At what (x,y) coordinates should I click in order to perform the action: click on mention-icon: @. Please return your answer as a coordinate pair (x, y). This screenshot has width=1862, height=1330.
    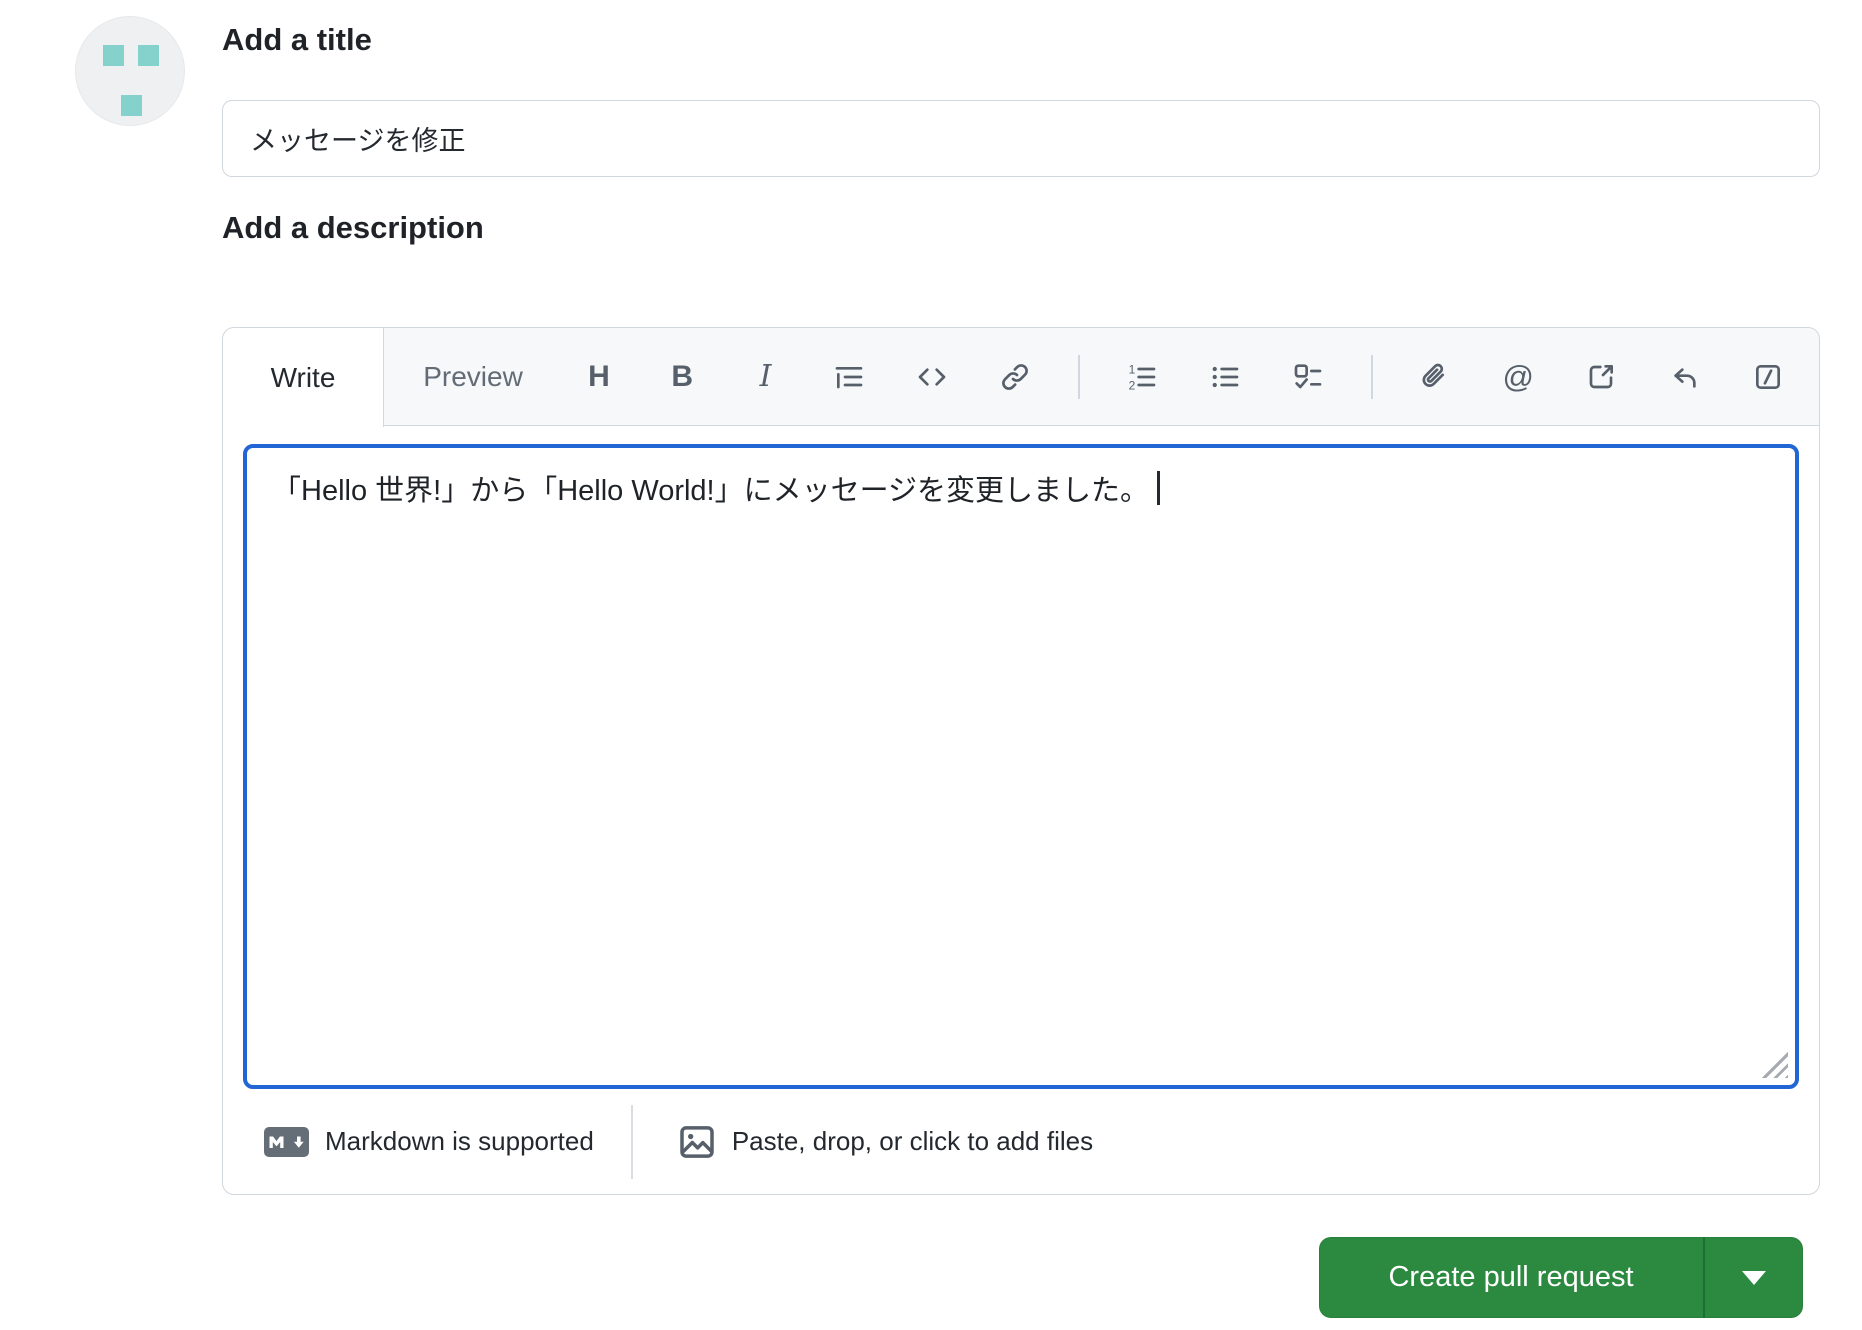
    Looking at the image, I should click on (1518, 376).